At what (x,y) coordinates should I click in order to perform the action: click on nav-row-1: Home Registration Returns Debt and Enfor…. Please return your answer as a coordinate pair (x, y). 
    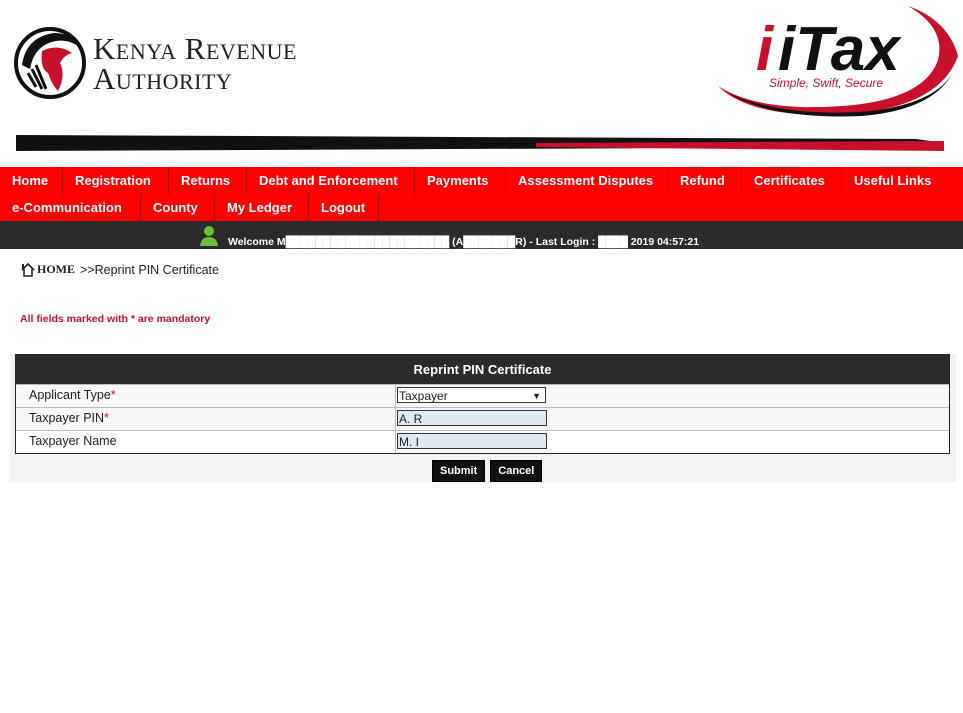
    Looking at the image, I should click on (481, 180).